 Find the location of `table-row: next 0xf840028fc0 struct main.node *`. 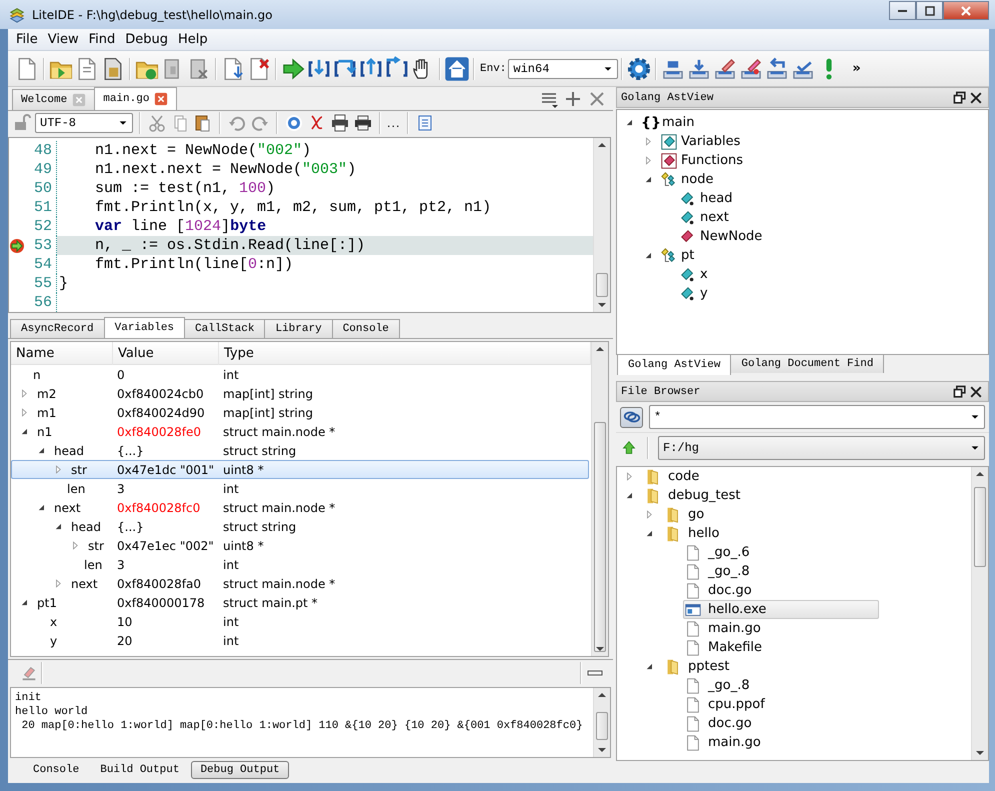

table-row: next 0xf840028fc0 struct main.node * is located at coordinates (300, 507).